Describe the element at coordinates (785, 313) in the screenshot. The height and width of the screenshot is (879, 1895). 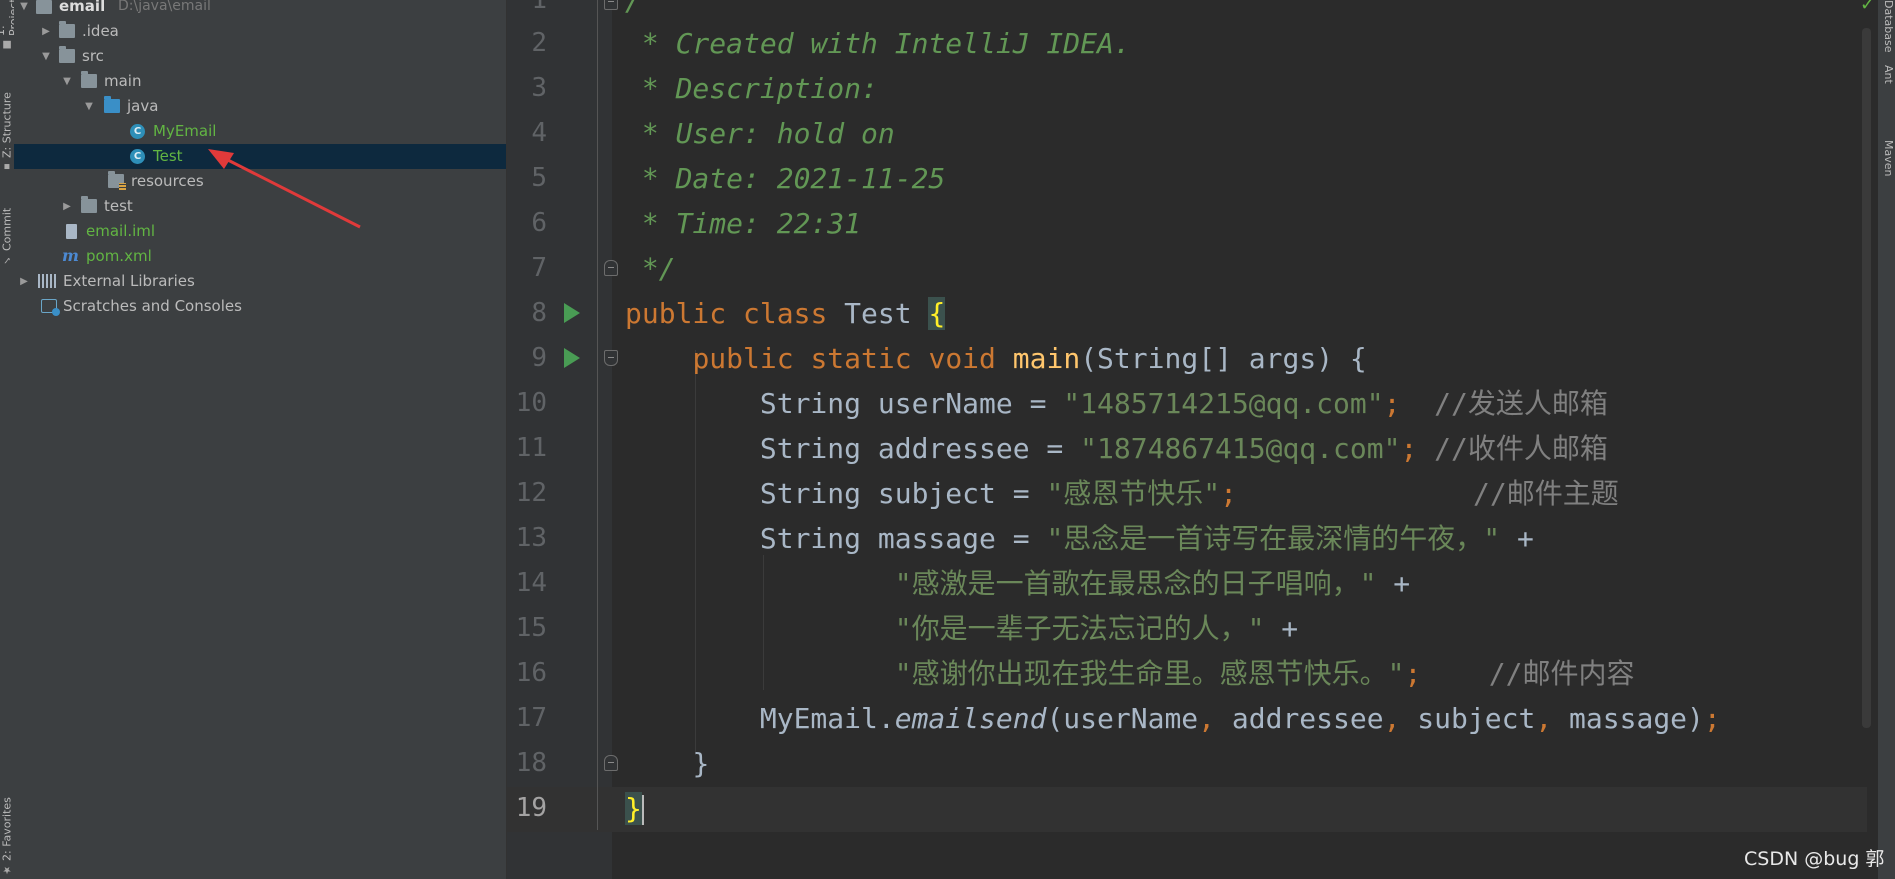
I see `code-line-8: public class Test {` at that location.